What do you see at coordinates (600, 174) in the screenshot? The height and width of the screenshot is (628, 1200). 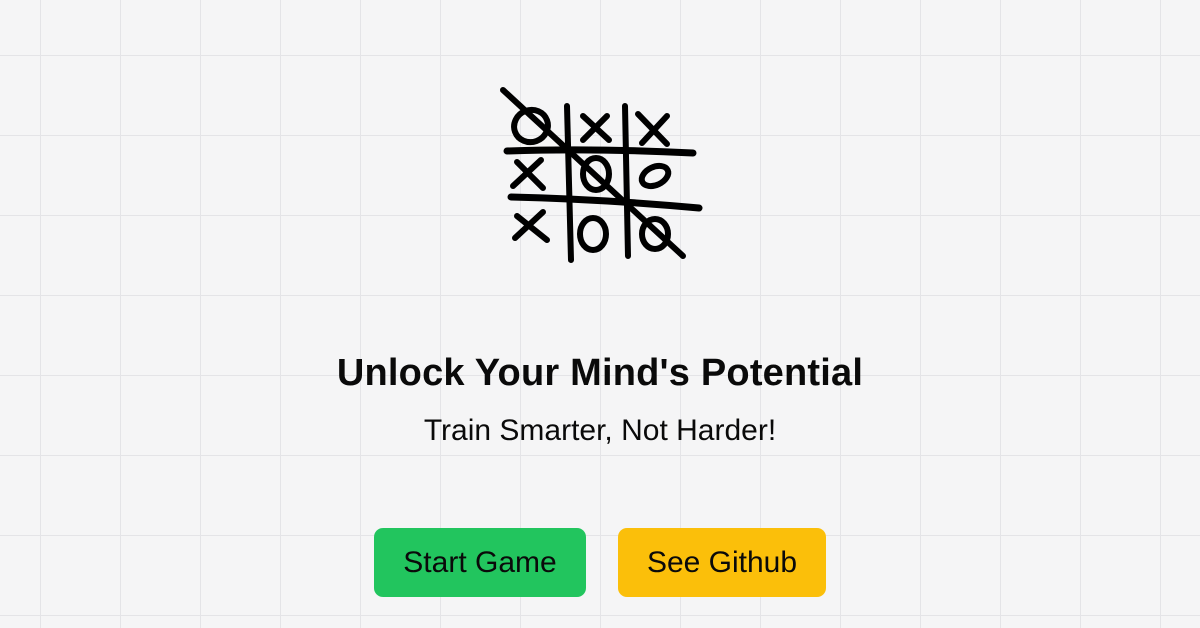 I see `tic-tac-toe-icon` at bounding box center [600, 174].